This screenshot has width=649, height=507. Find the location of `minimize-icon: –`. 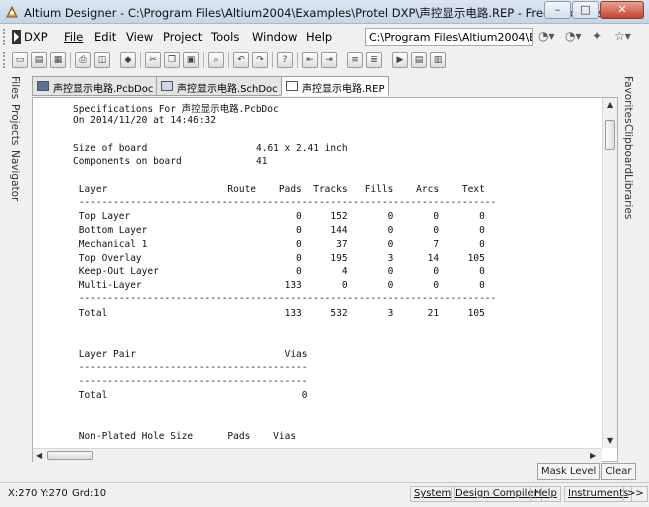

minimize-icon: – is located at coordinates (557, 9).